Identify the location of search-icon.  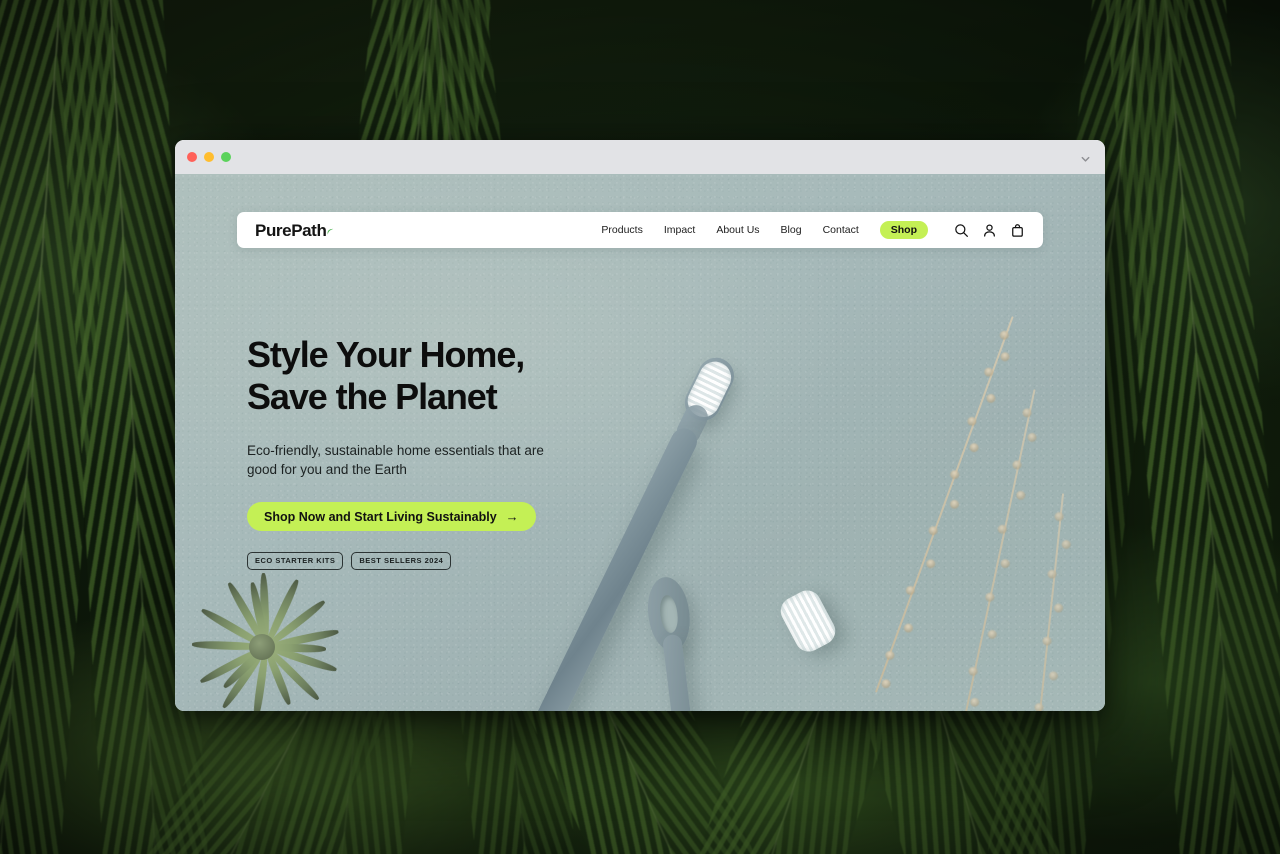
(961, 230).